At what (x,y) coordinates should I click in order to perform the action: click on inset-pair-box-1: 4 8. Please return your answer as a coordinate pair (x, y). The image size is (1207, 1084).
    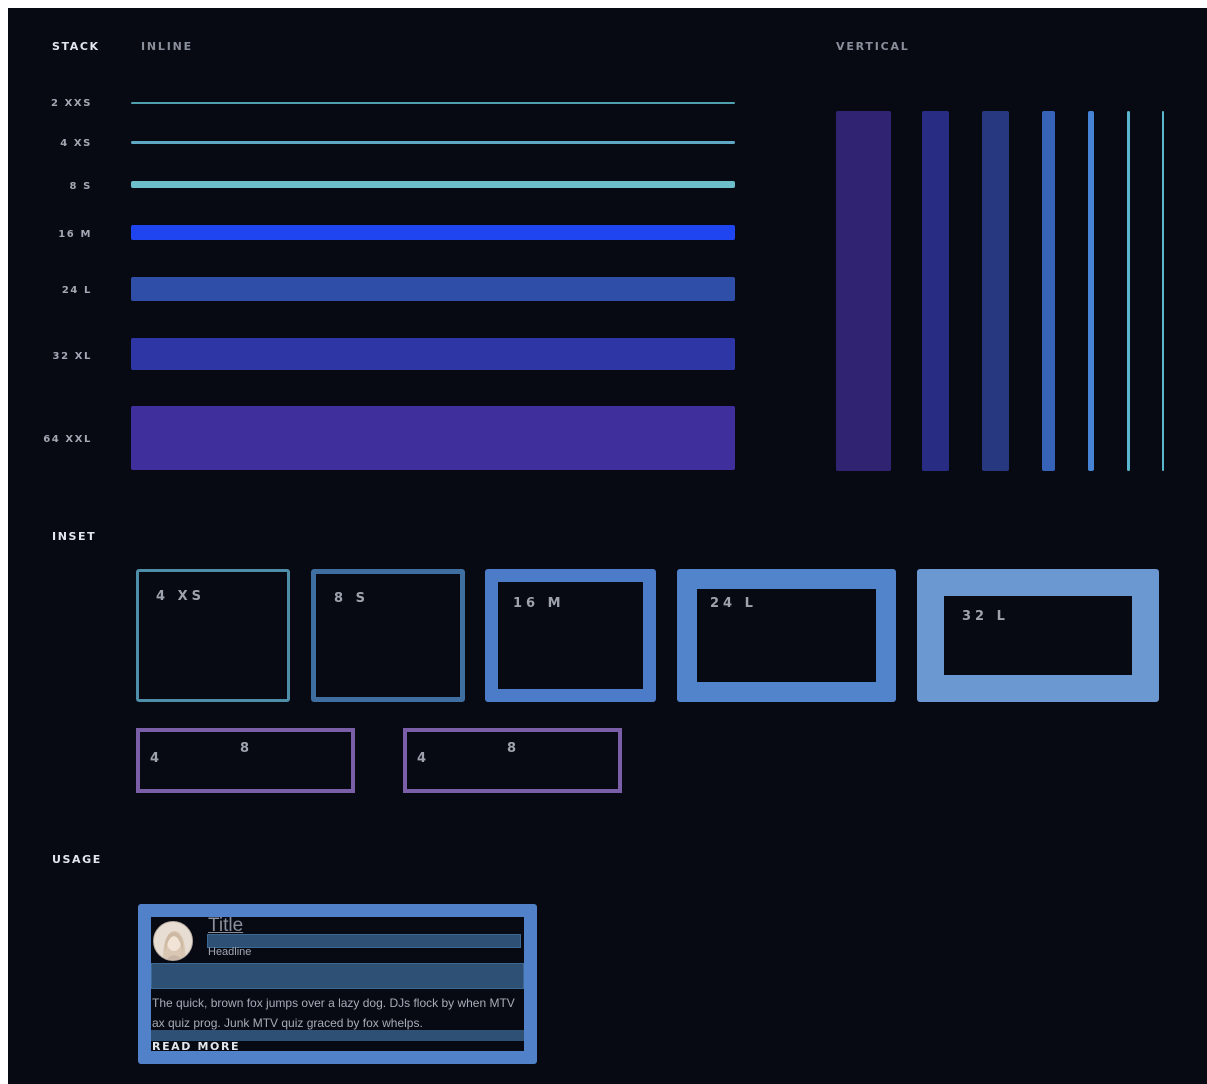
    Looking at the image, I should click on (245, 760).